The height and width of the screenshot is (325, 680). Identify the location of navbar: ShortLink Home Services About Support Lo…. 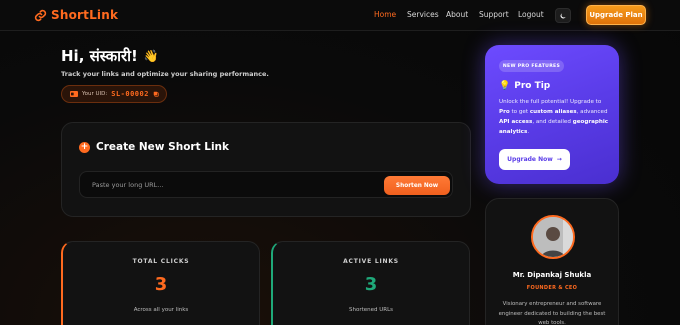
(340, 15).